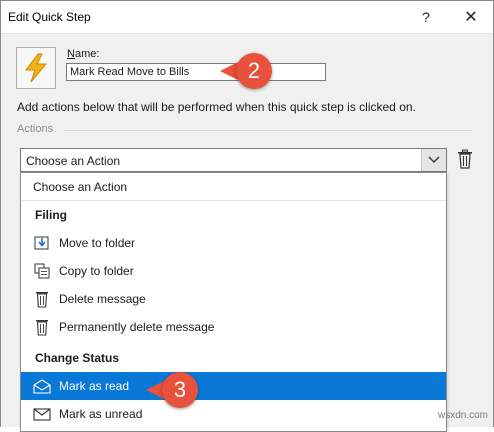 This screenshot has width=494, height=432. I want to click on list-item-move-to-folder: Move to folder, so click(233, 243).